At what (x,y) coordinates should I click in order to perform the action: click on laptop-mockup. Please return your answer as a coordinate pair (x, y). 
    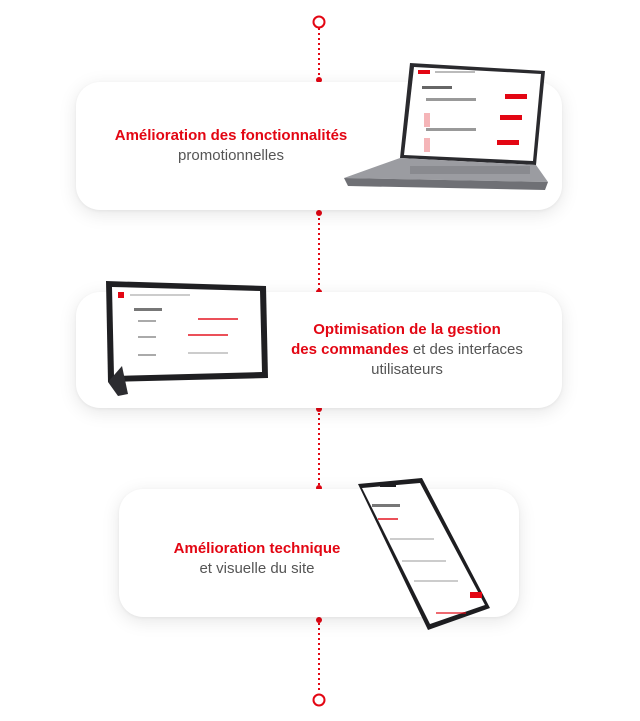
    Looking at the image, I should click on (446, 126).